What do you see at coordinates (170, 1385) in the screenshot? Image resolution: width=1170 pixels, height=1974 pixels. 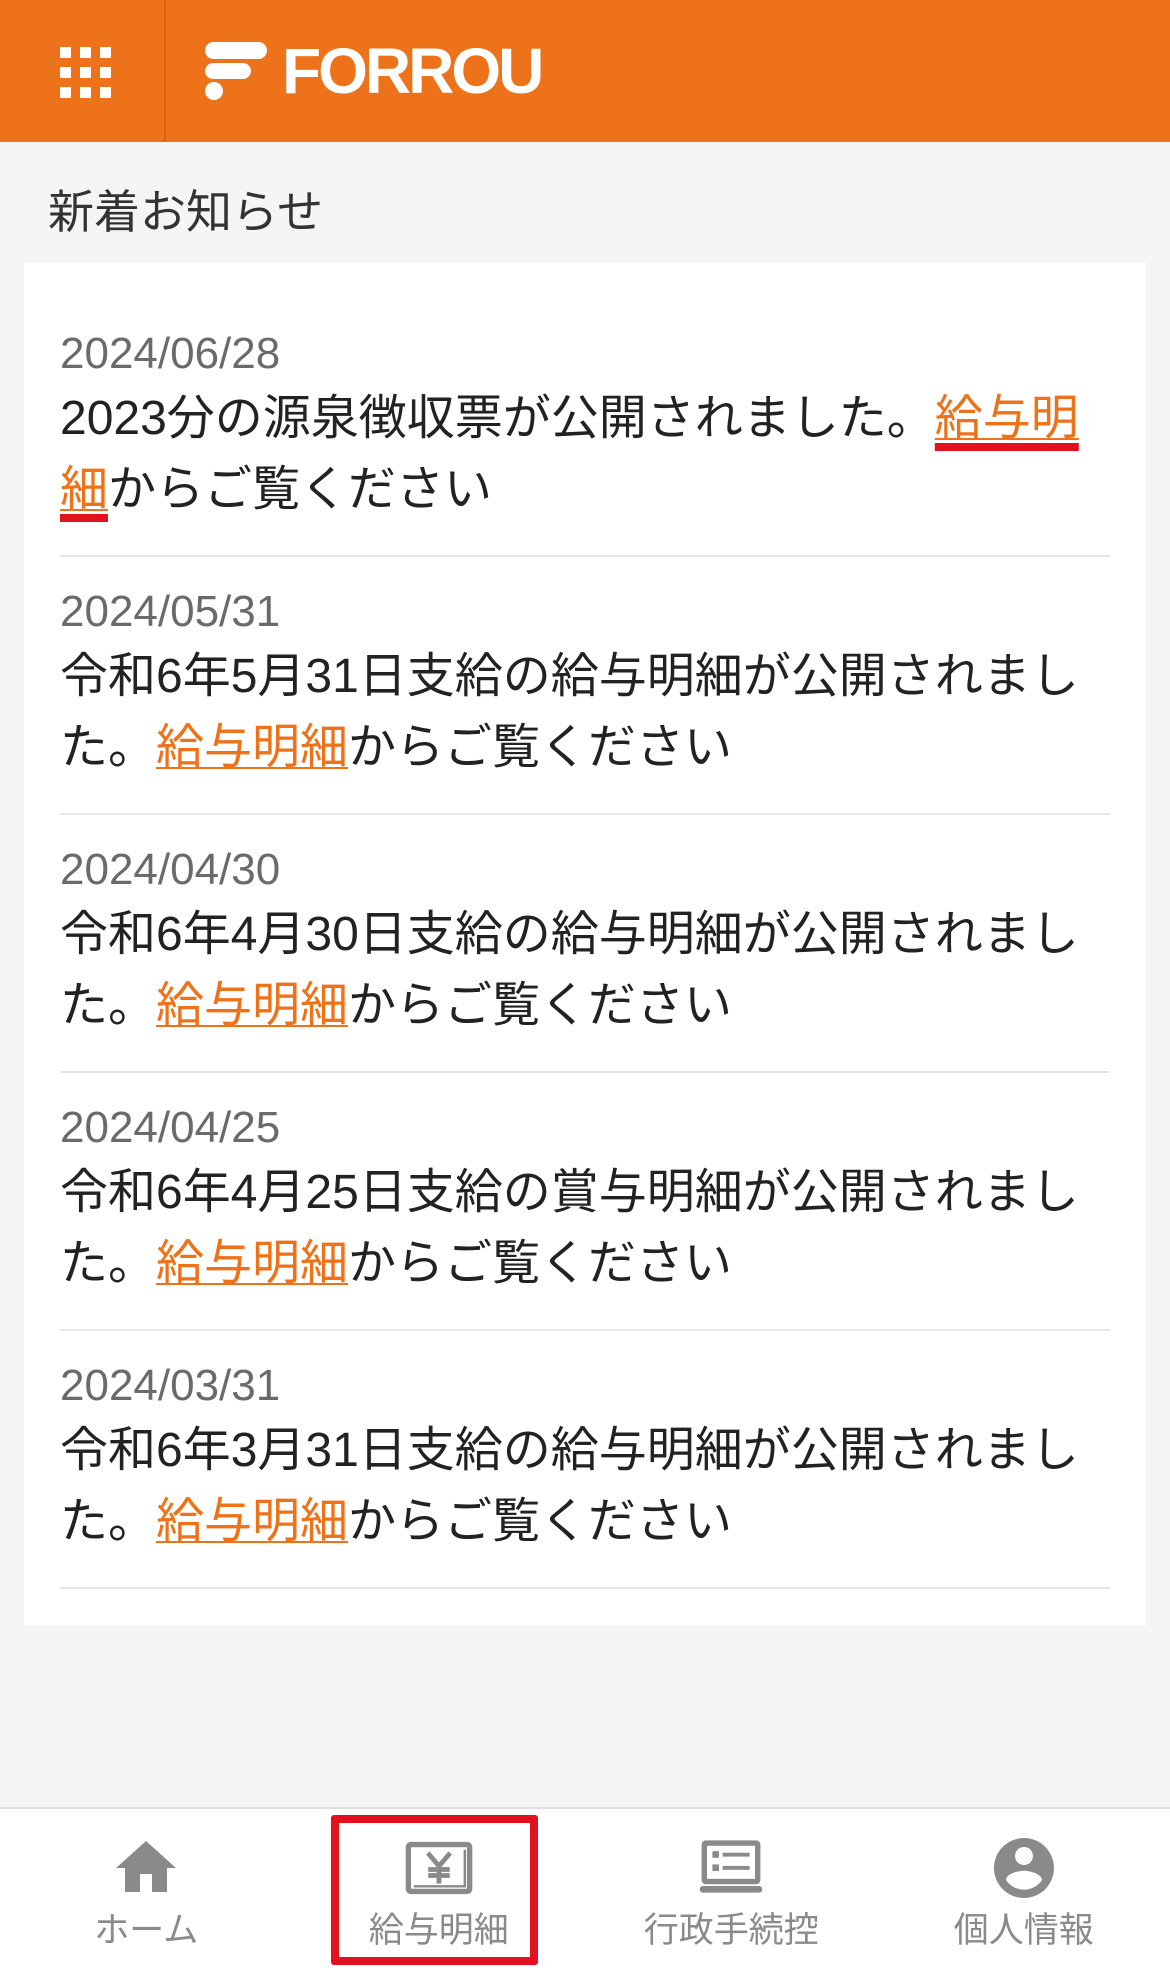 I see `notice-date: 2024/03/31` at bounding box center [170, 1385].